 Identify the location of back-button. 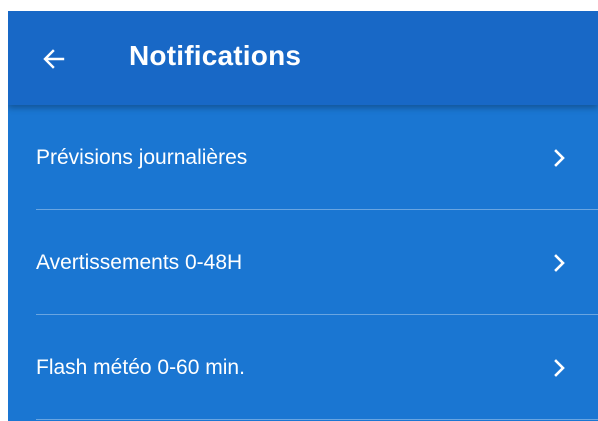
(54, 59).